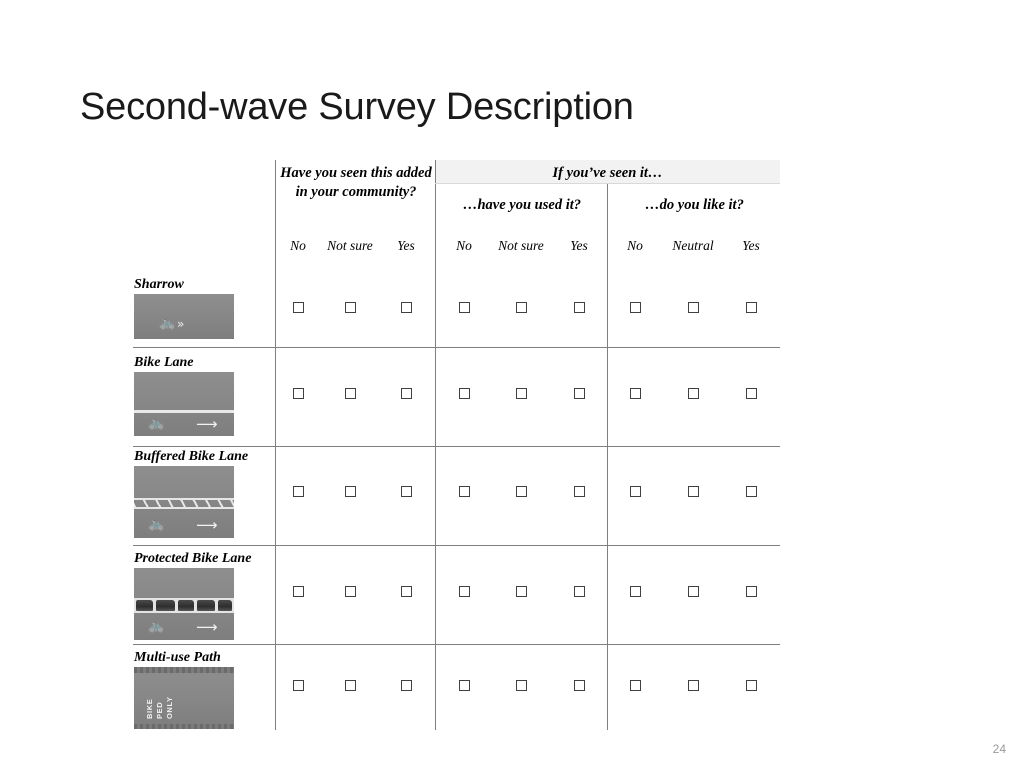 The image size is (1024, 768). I want to click on page-number: 24, so click(999, 749).